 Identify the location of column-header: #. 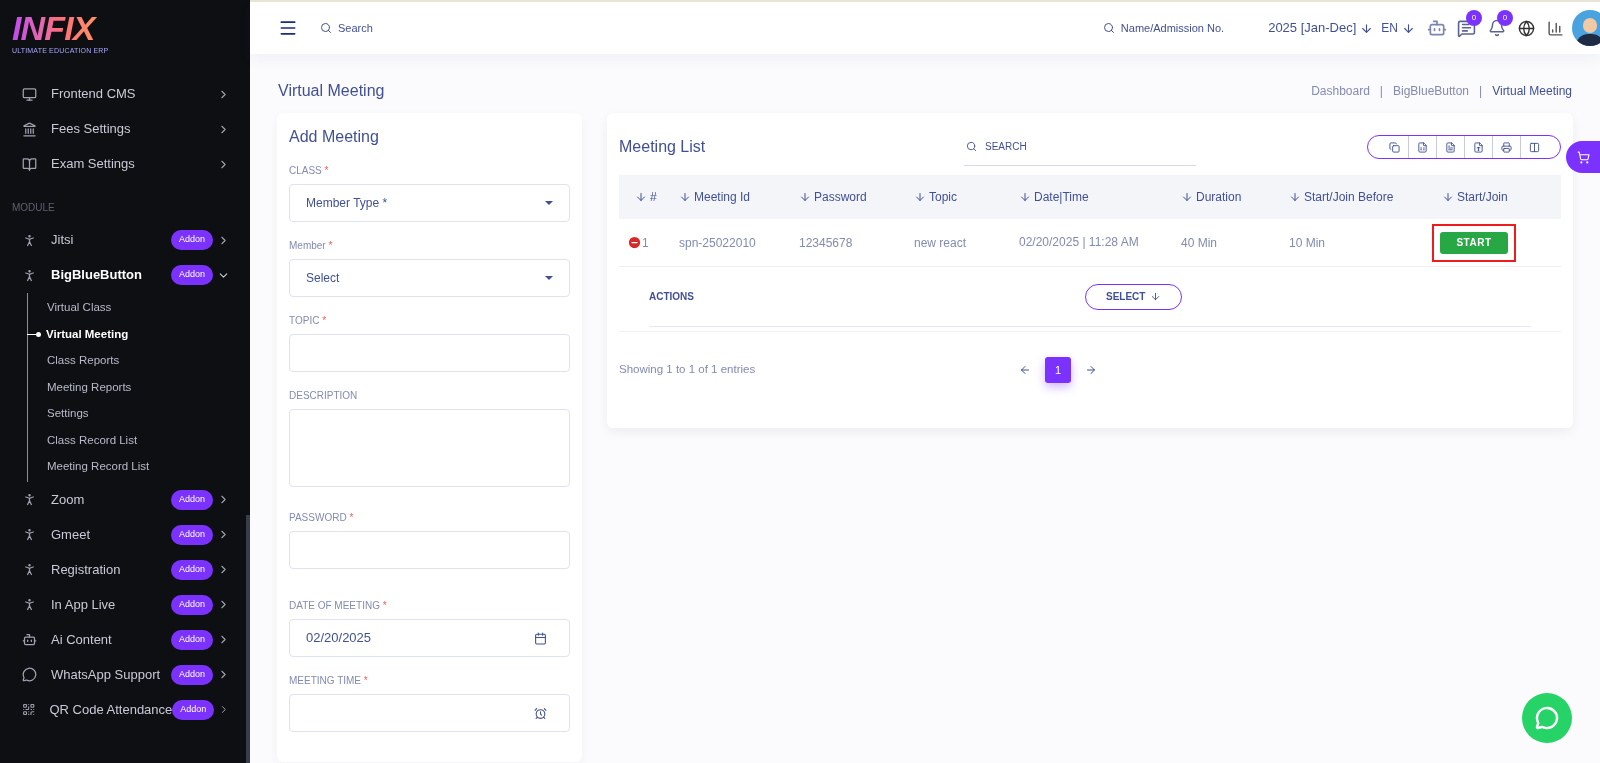
(646, 197).